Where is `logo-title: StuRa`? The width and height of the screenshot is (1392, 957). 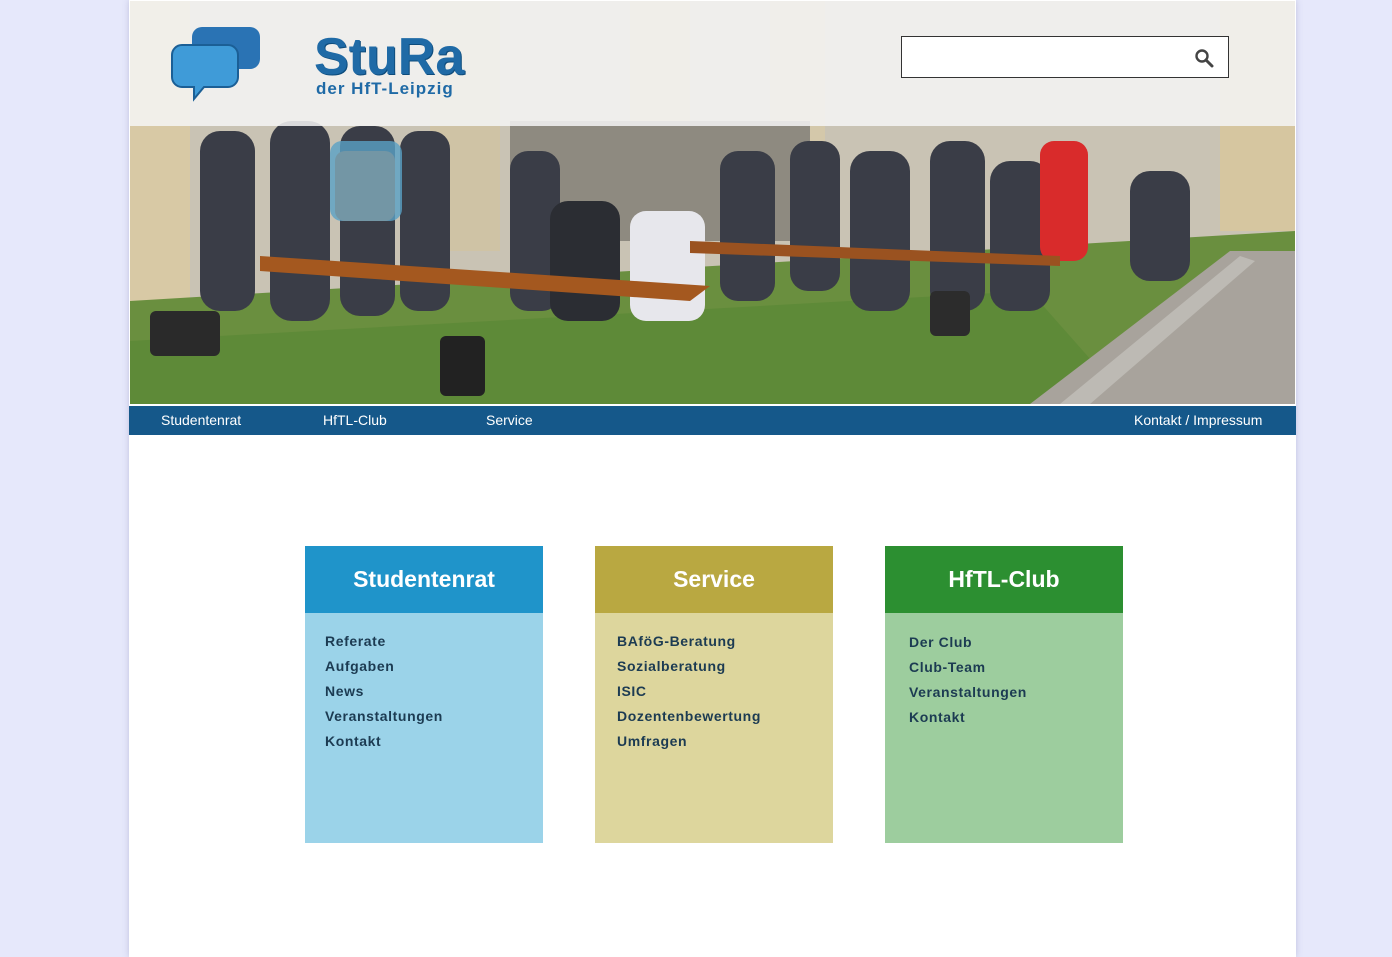 logo-title: StuRa is located at coordinates (389, 57).